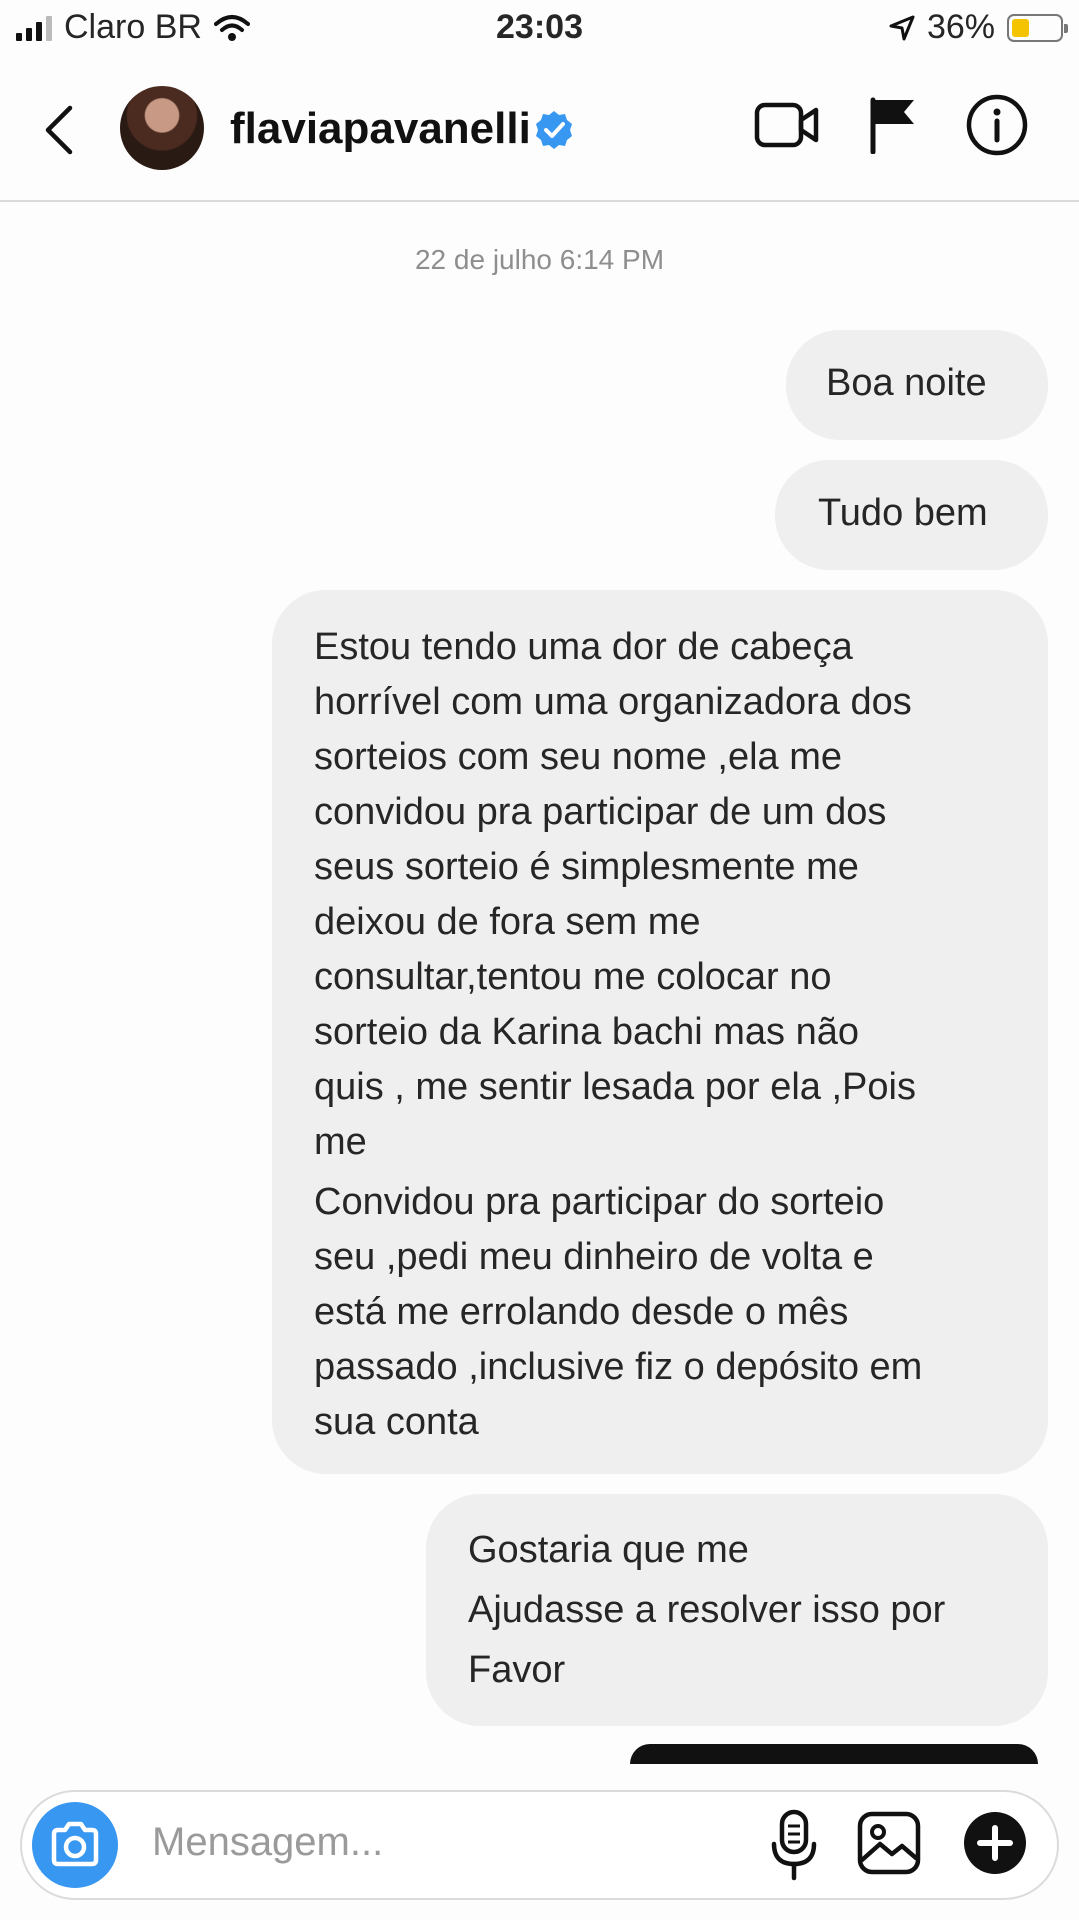  Describe the element at coordinates (960, 27) in the screenshot. I see `battery-percent: 36%` at that location.